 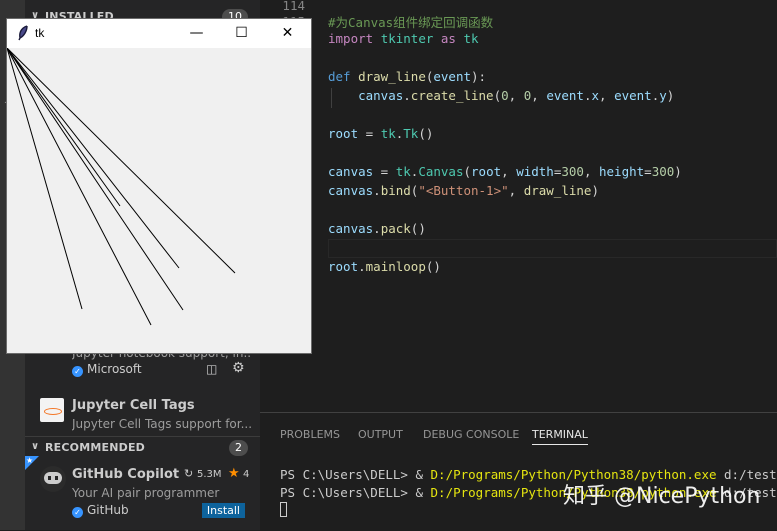 I want to click on close-button: ✕, so click(x=287, y=33).